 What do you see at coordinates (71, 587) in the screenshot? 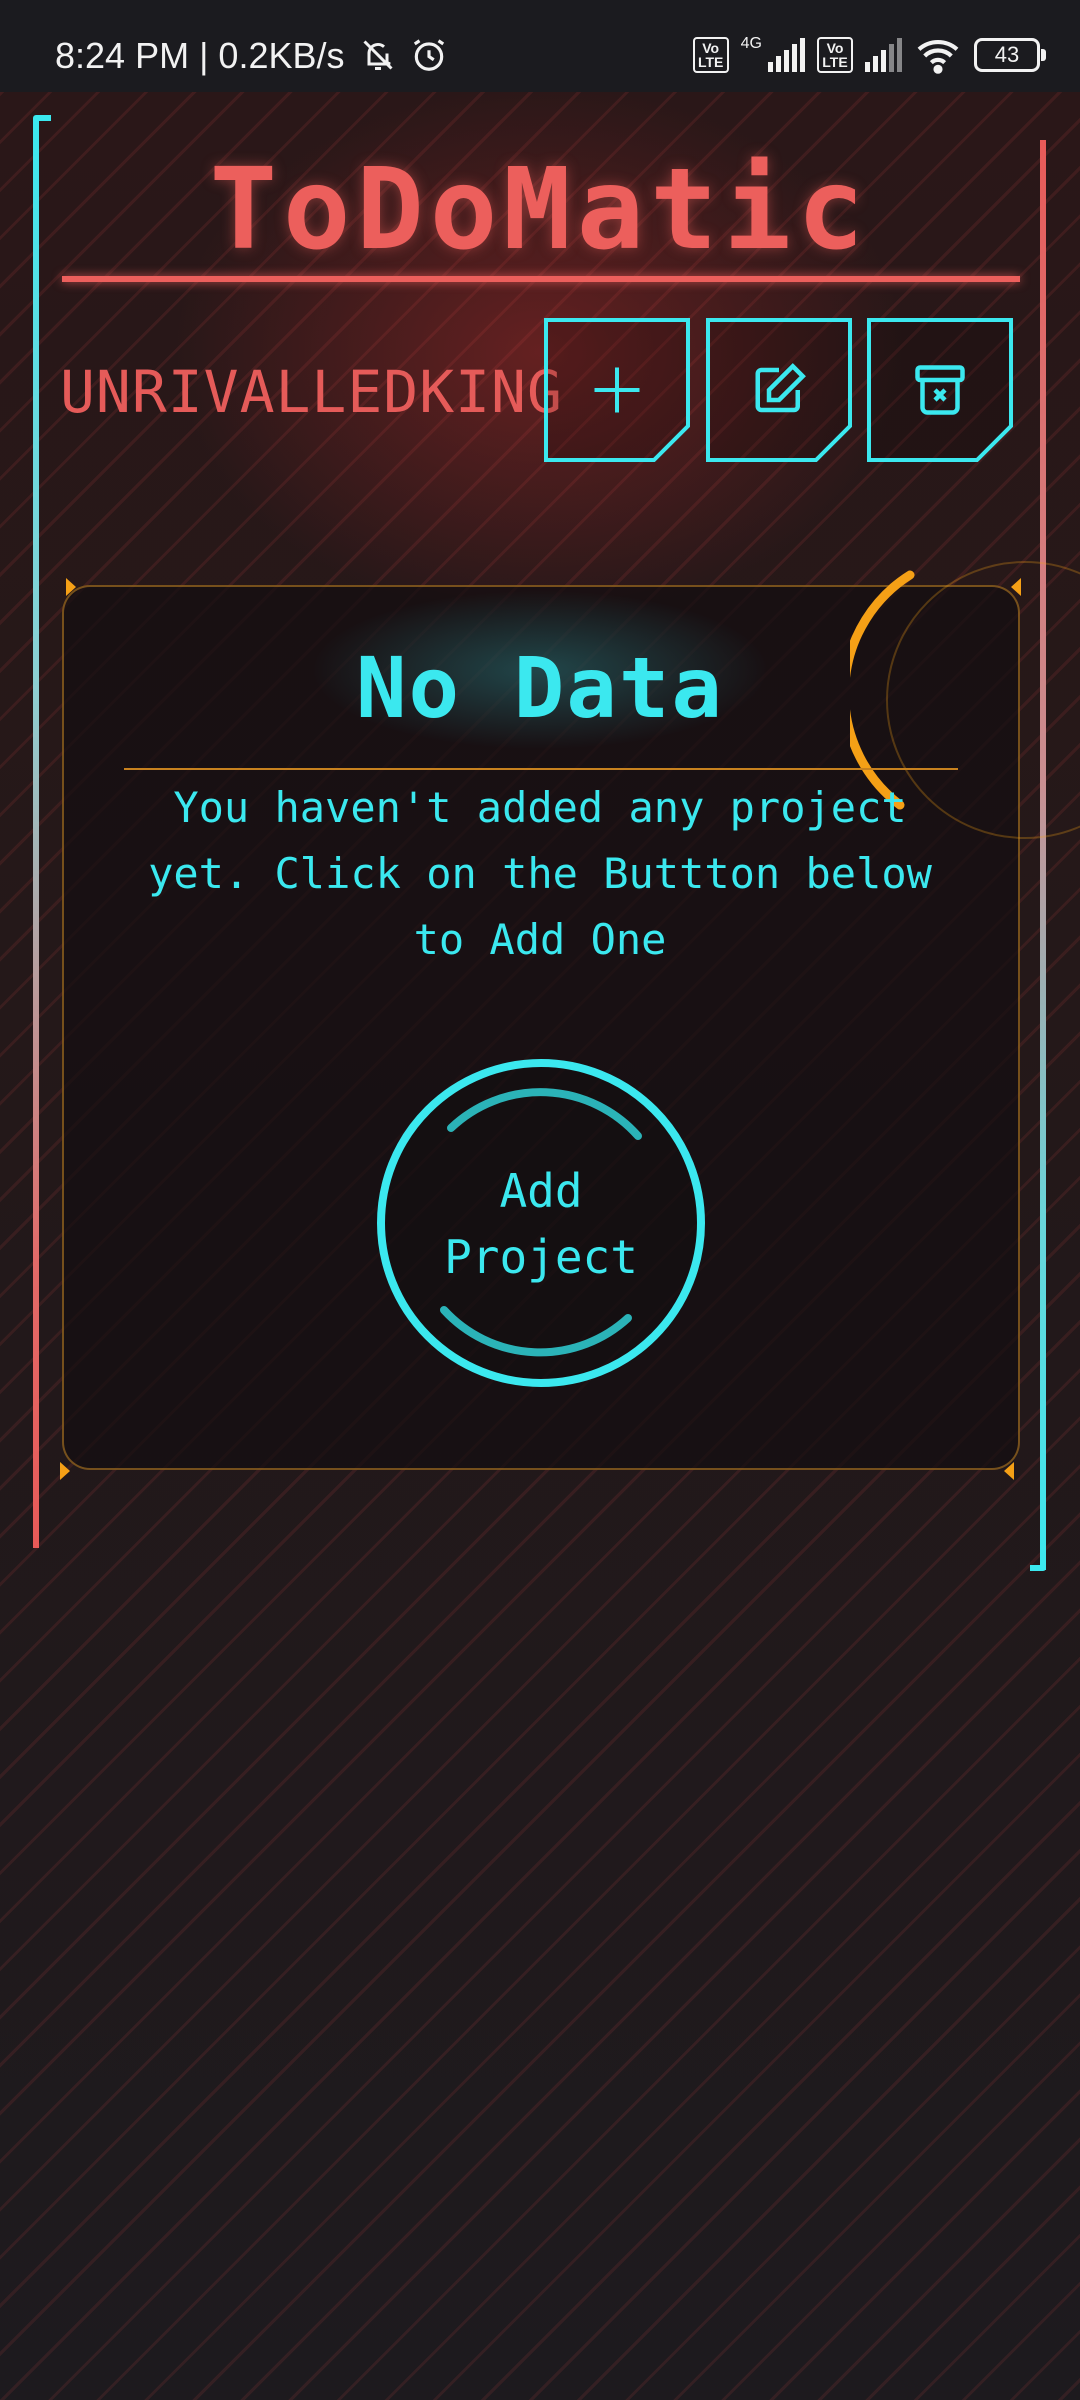
I see `corner-marker-top-left` at bounding box center [71, 587].